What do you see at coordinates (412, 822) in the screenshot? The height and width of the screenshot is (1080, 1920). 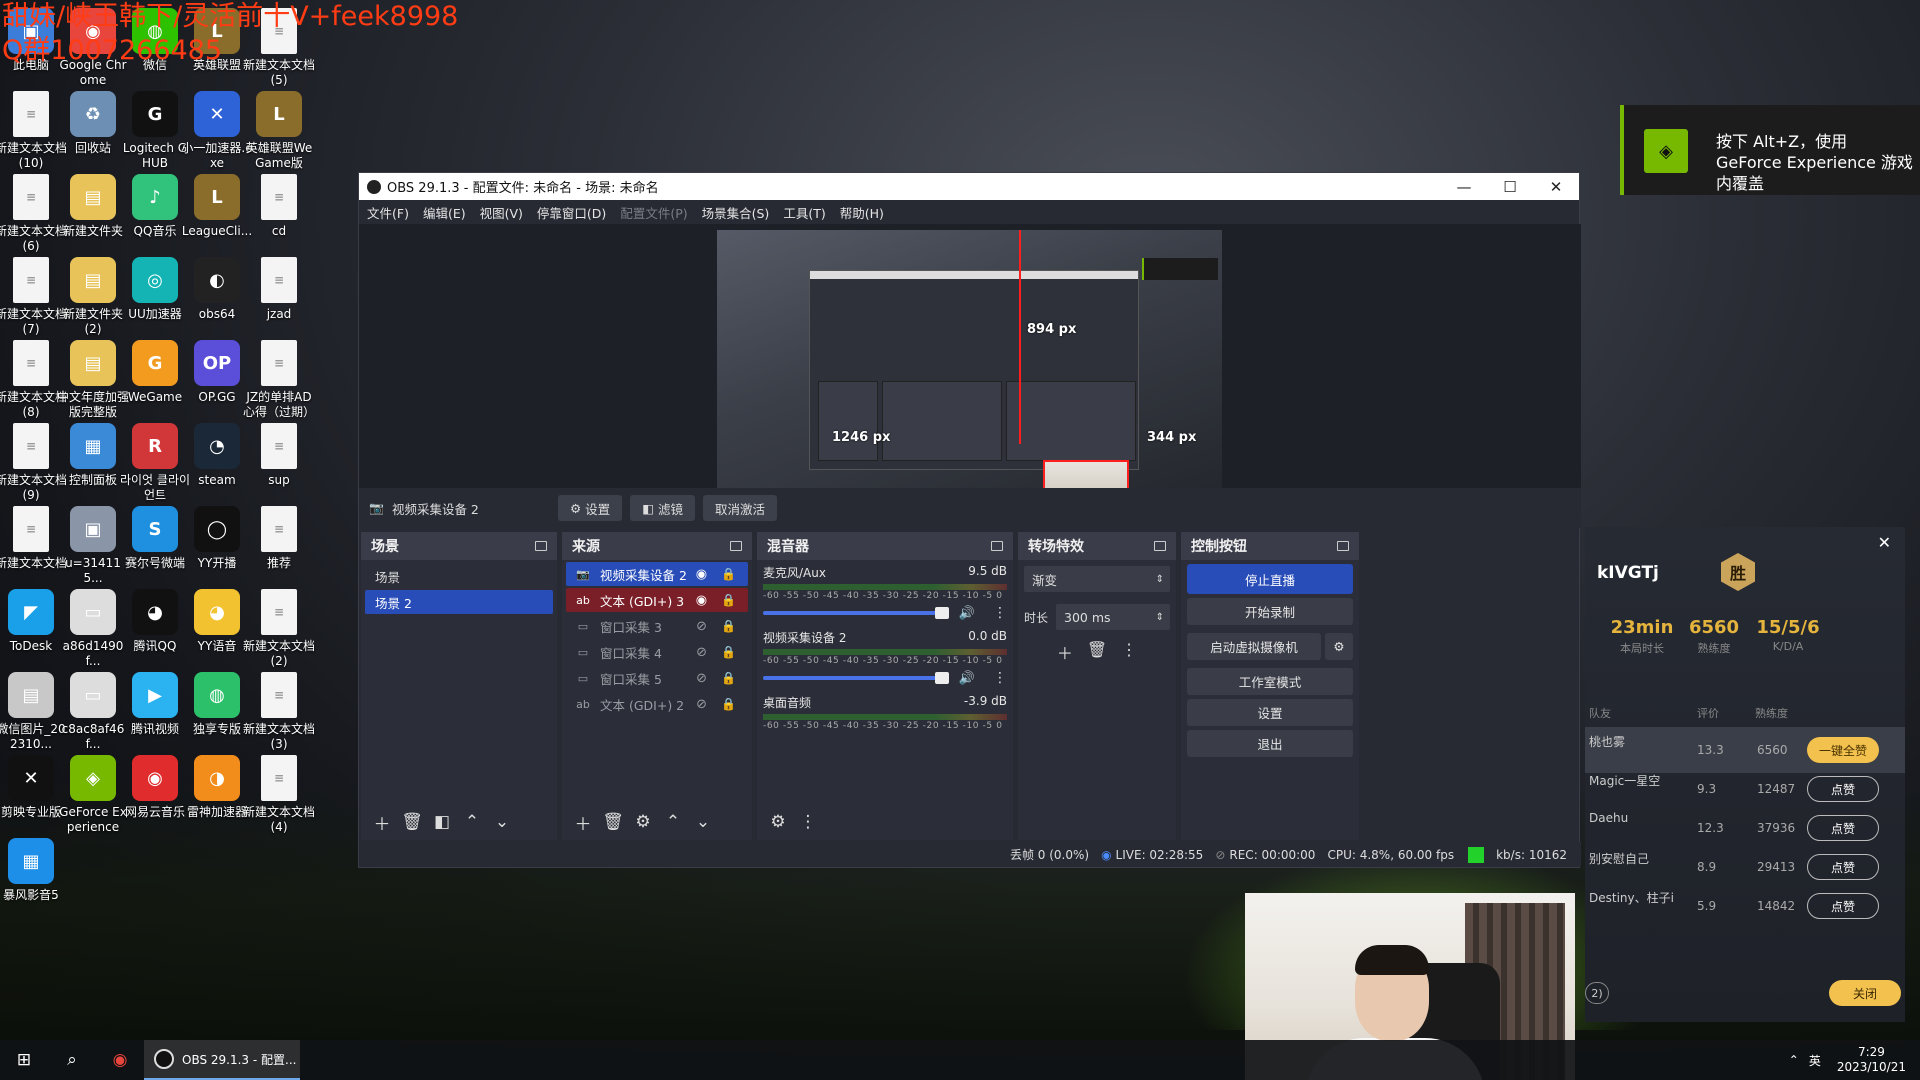 I see `remove-scene-button: 🗑` at bounding box center [412, 822].